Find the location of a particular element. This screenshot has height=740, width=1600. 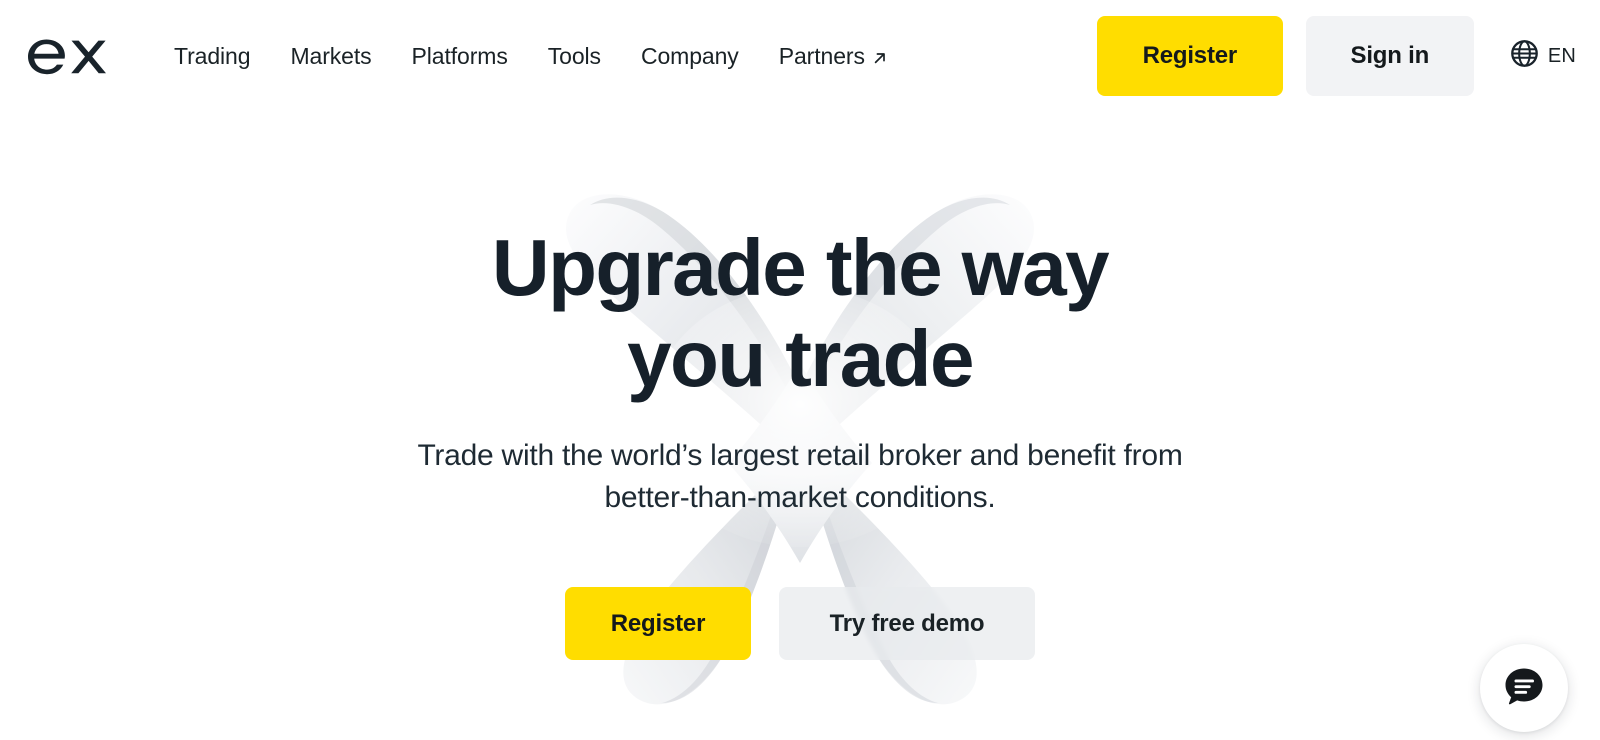

nav-item-label: Platforms is located at coordinates (459, 55).